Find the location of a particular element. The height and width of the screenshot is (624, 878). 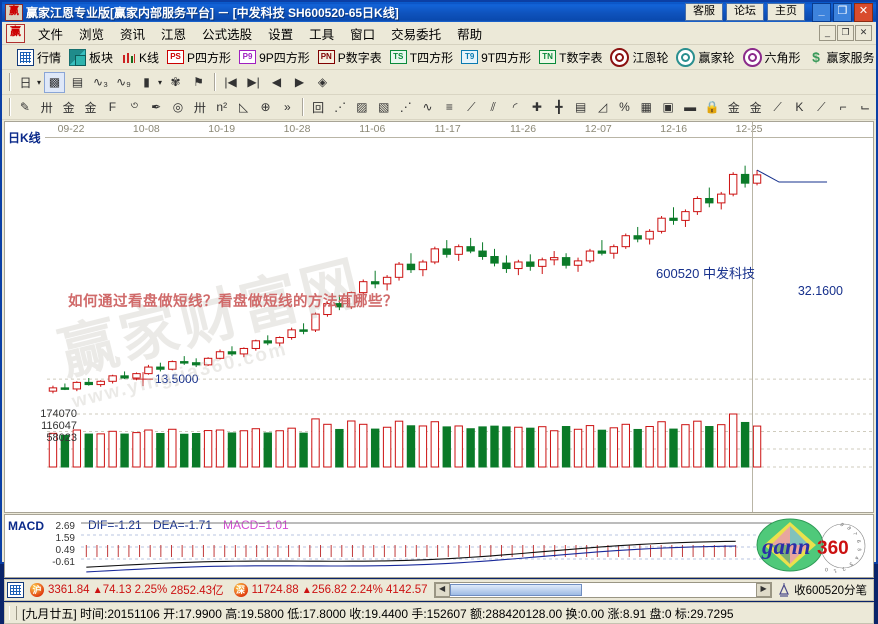

customer-service-button: 客服 is located at coordinates (704, 12).